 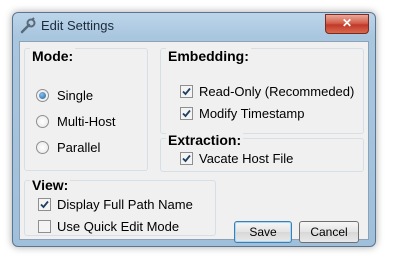 What do you see at coordinates (246, 158) in the screenshot?
I see `extraction-option-label: Vacate Host File` at bounding box center [246, 158].